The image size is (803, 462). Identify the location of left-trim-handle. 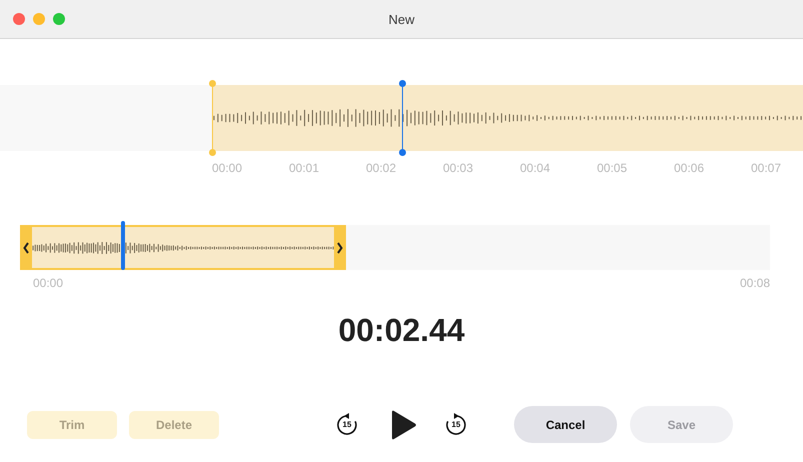
(26, 247).